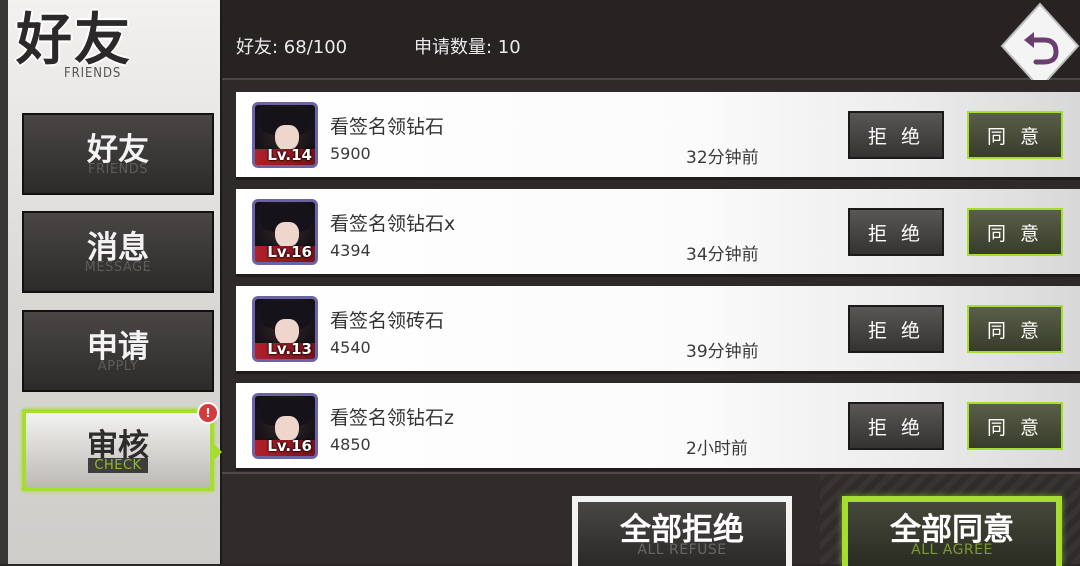 This screenshot has width=1080, height=566. I want to click on nav-friends-button: 好友 FRIENDS, so click(118, 154).